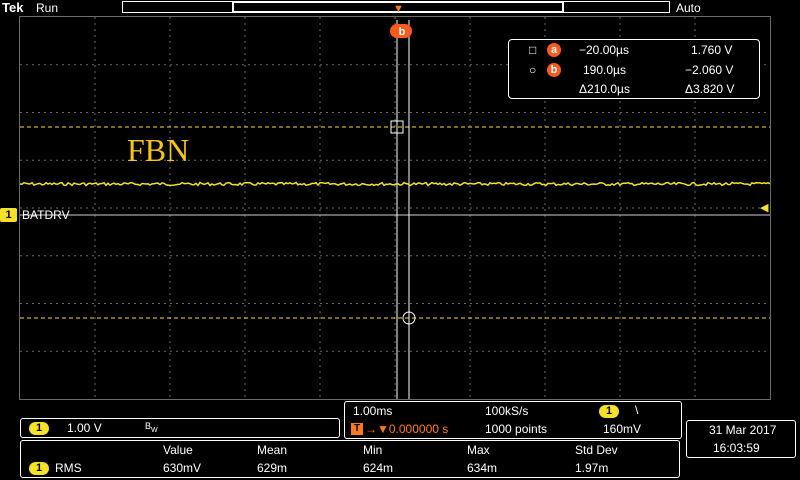 This screenshot has height=480, width=800. What do you see at coordinates (709, 70) in the screenshot?
I see `cursor-b-volt: −2.060 V` at bounding box center [709, 70].